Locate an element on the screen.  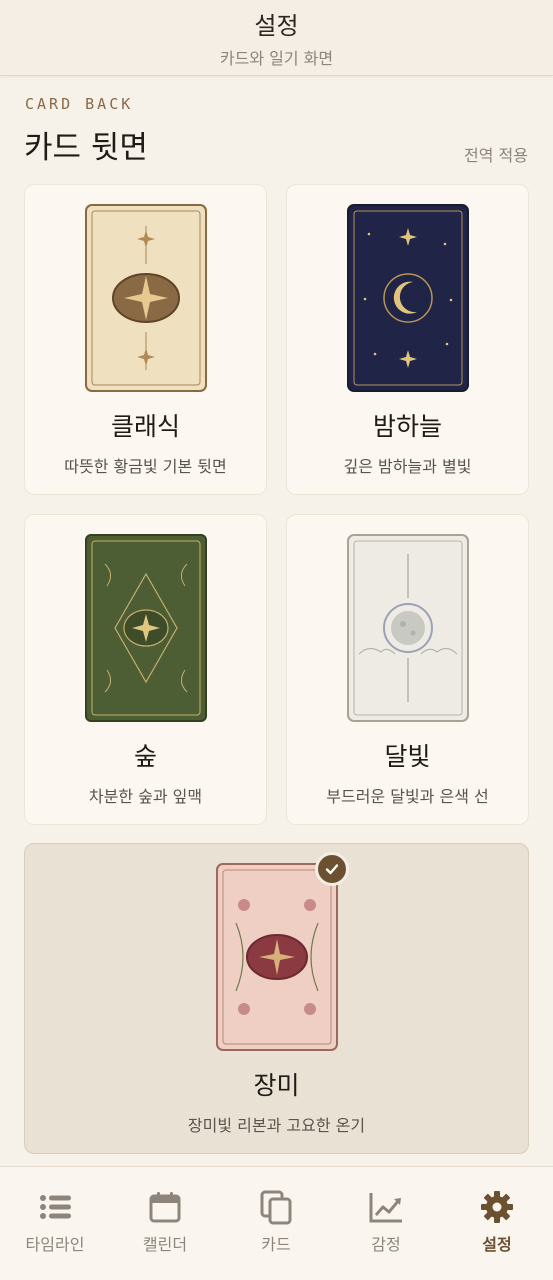
card-back-option-classic: 클래식 따뜻한 황금빛 기본 뒷면 is located at coordinates (145, 339).